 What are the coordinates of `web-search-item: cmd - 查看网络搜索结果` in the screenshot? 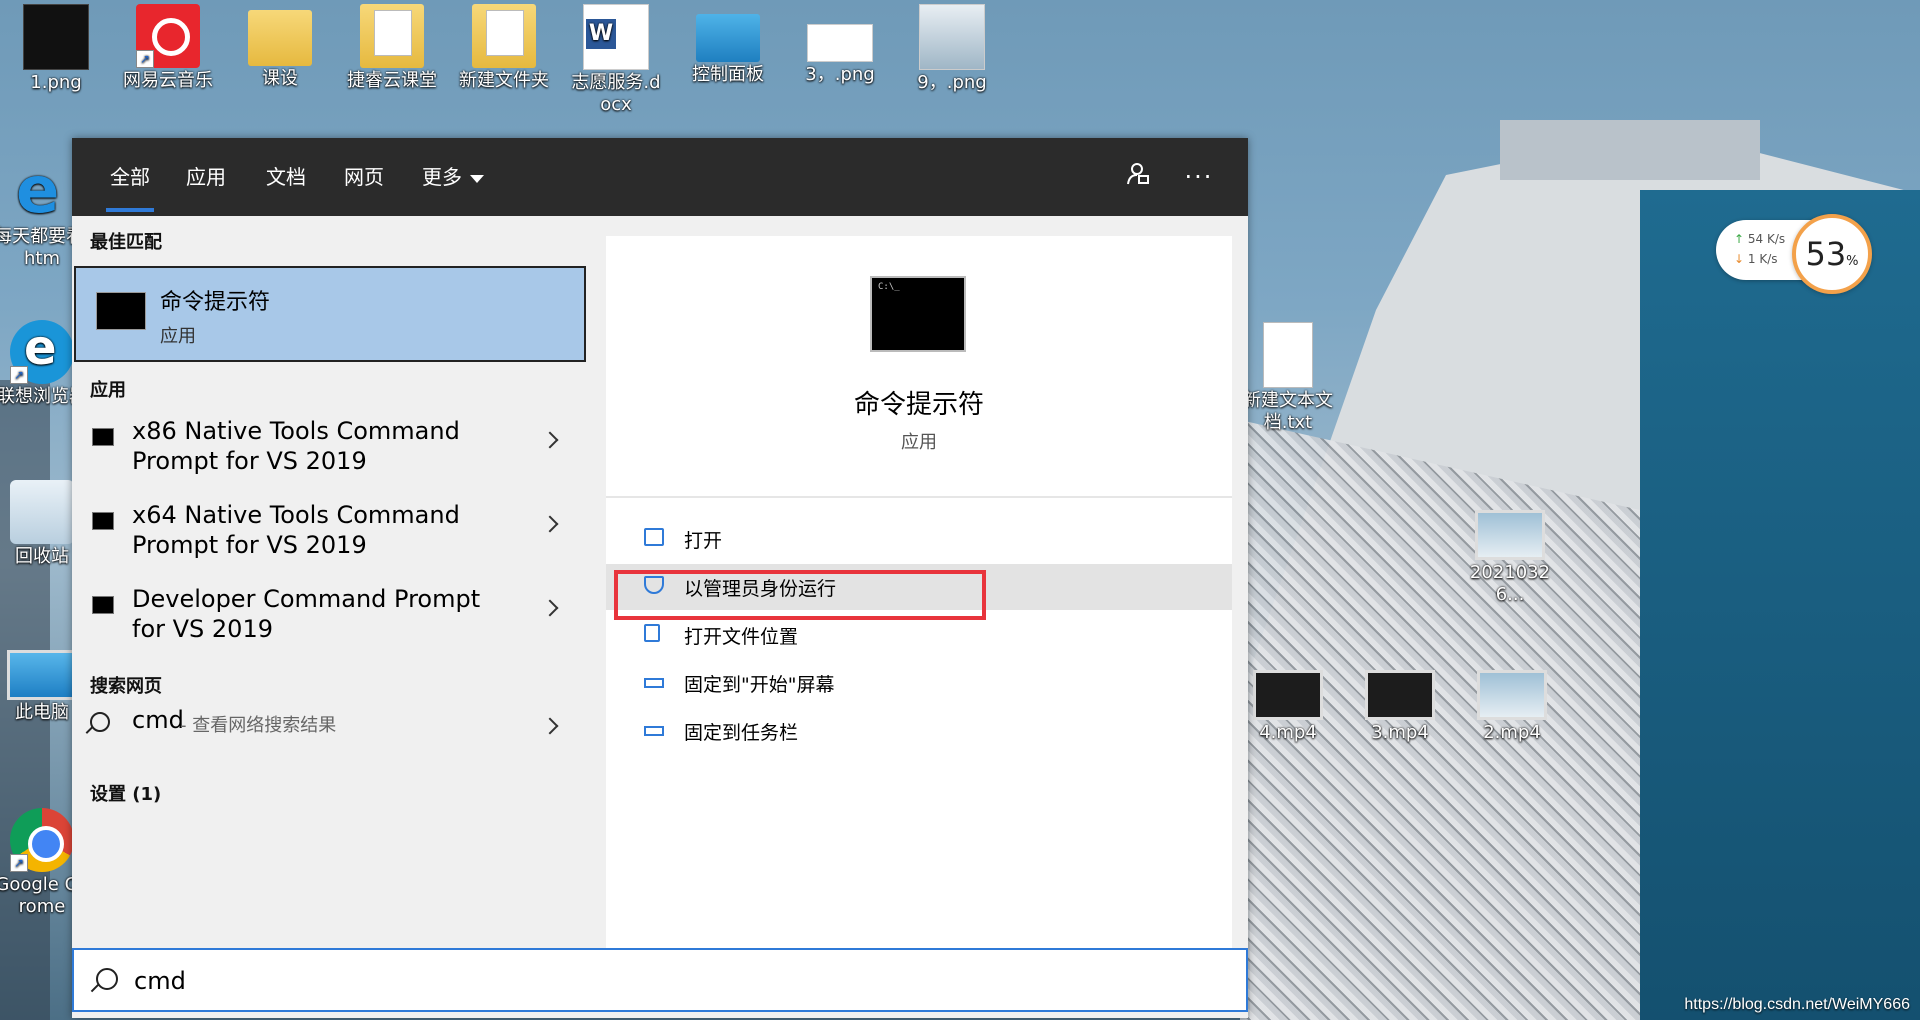 It's located at (330, 729).